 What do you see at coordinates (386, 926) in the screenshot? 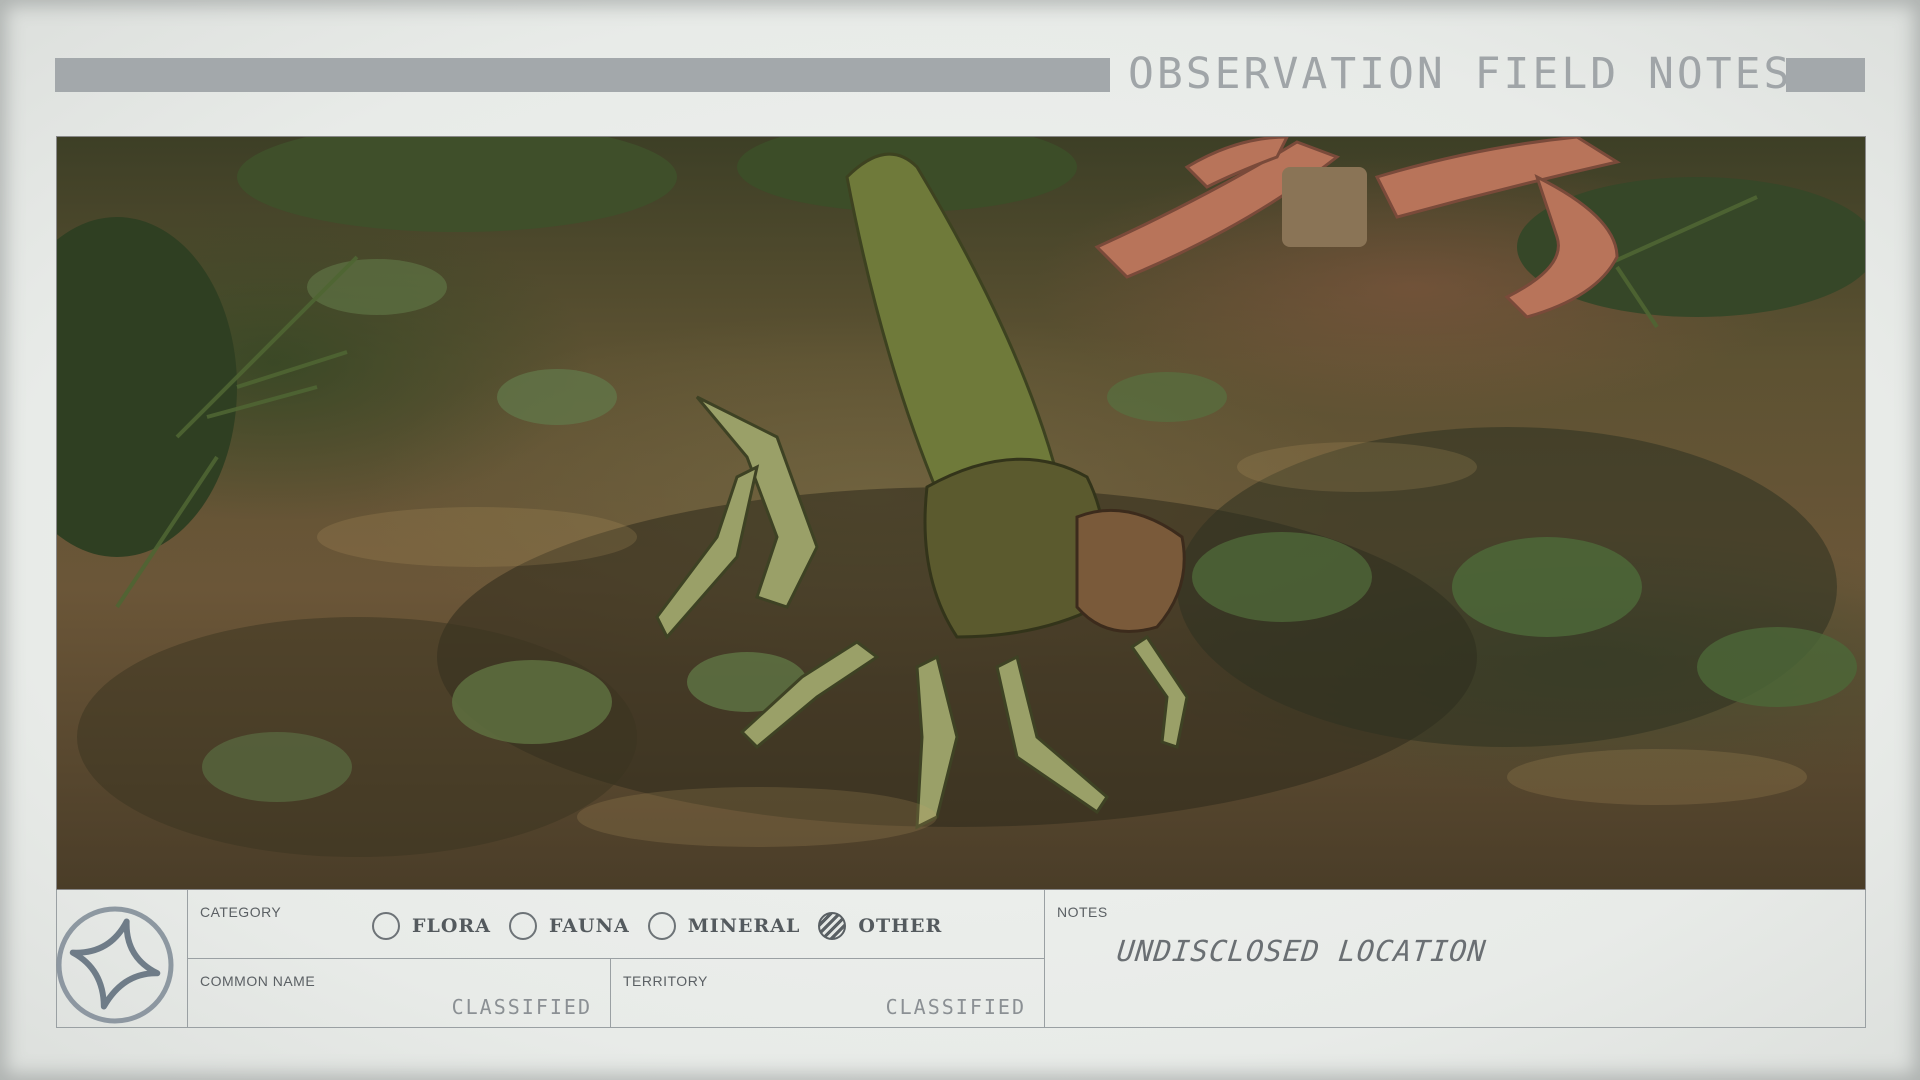
I see `flora-radio` at bounding box center [386, 926].